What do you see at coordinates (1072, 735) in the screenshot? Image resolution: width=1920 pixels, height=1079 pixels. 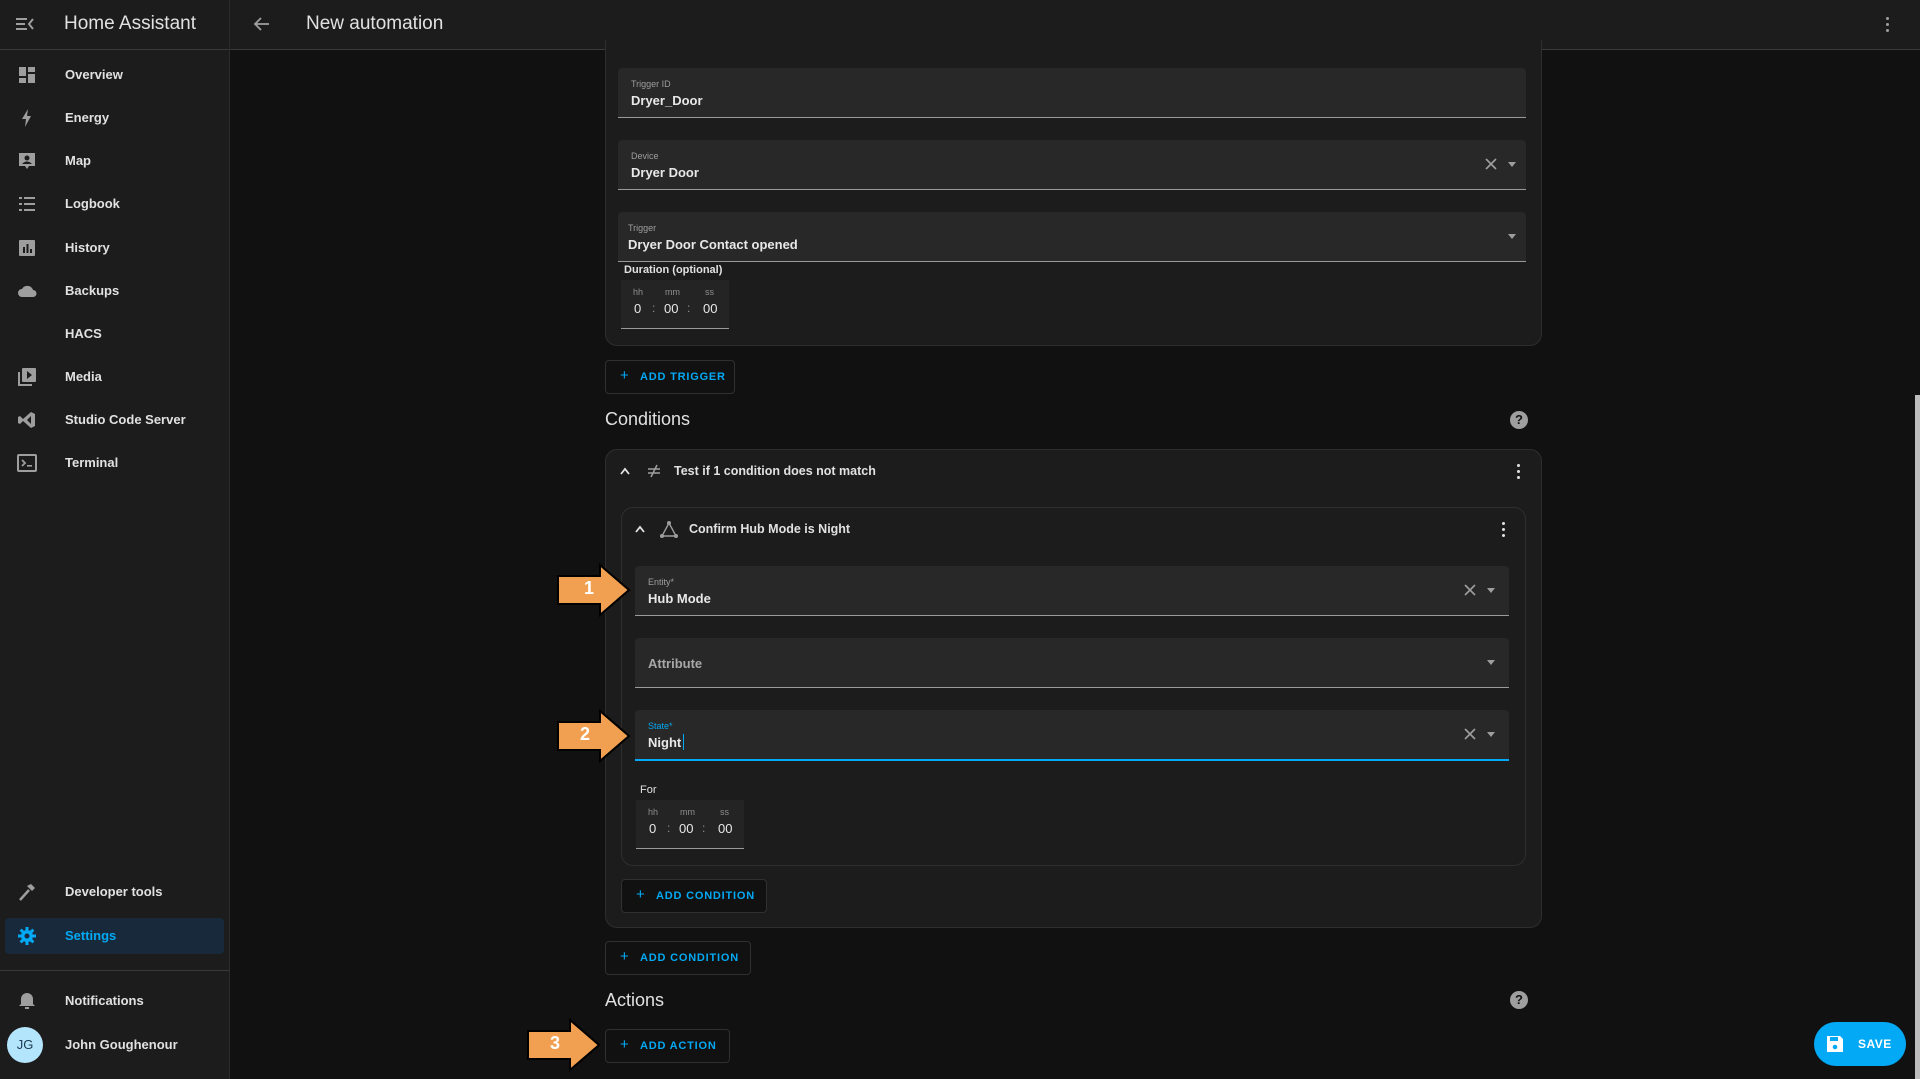 I see `state-field: State* Night` at bounding box center [1072, 735].